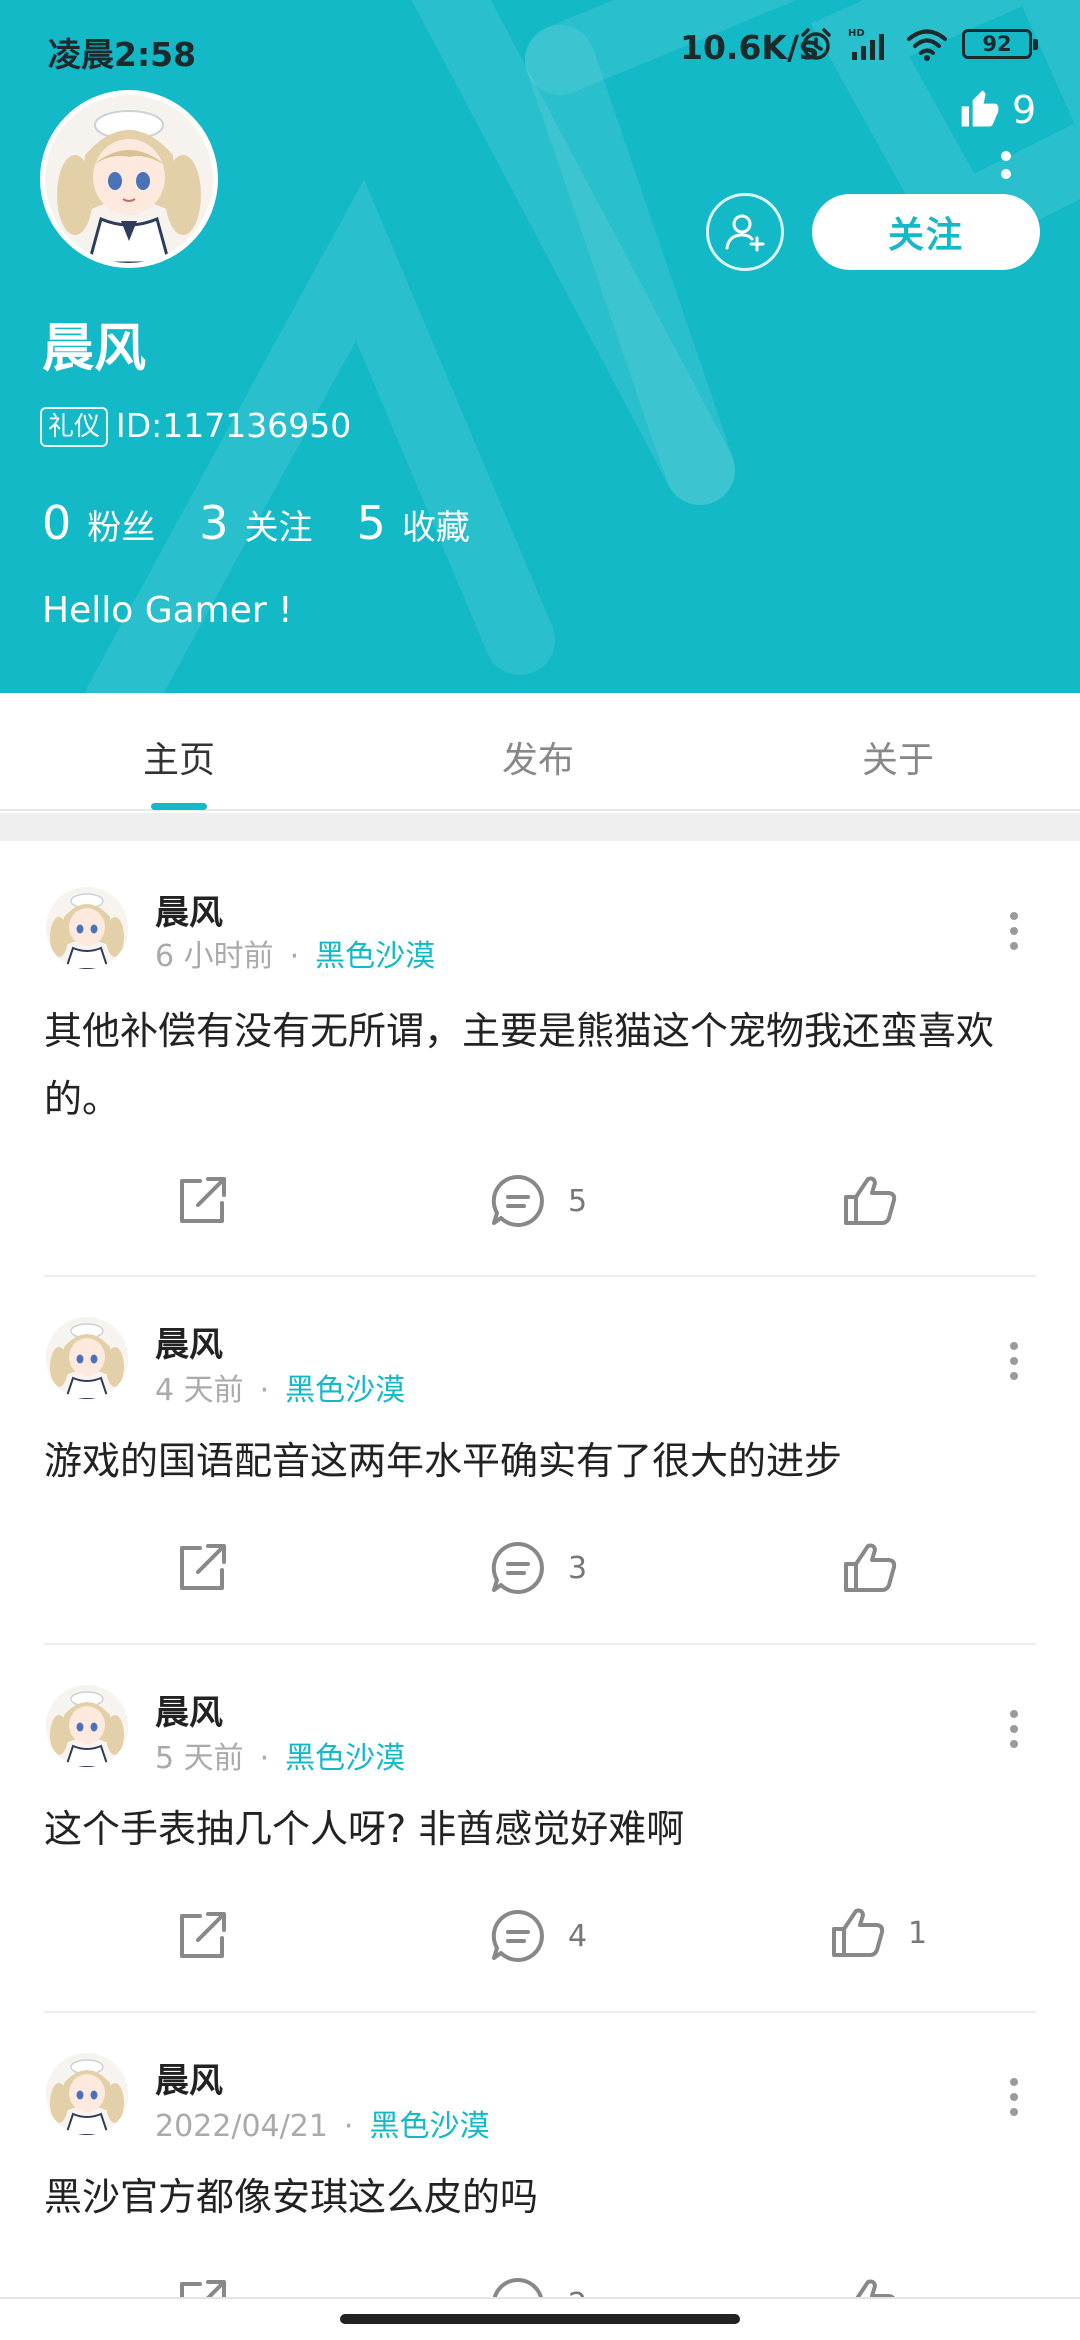 Image resolution: width=1080 pixels, height=2340 pixels. Describe the element at coordinates (538, 757) in the screenshot. I see `tab-posts: 发布` at that location.